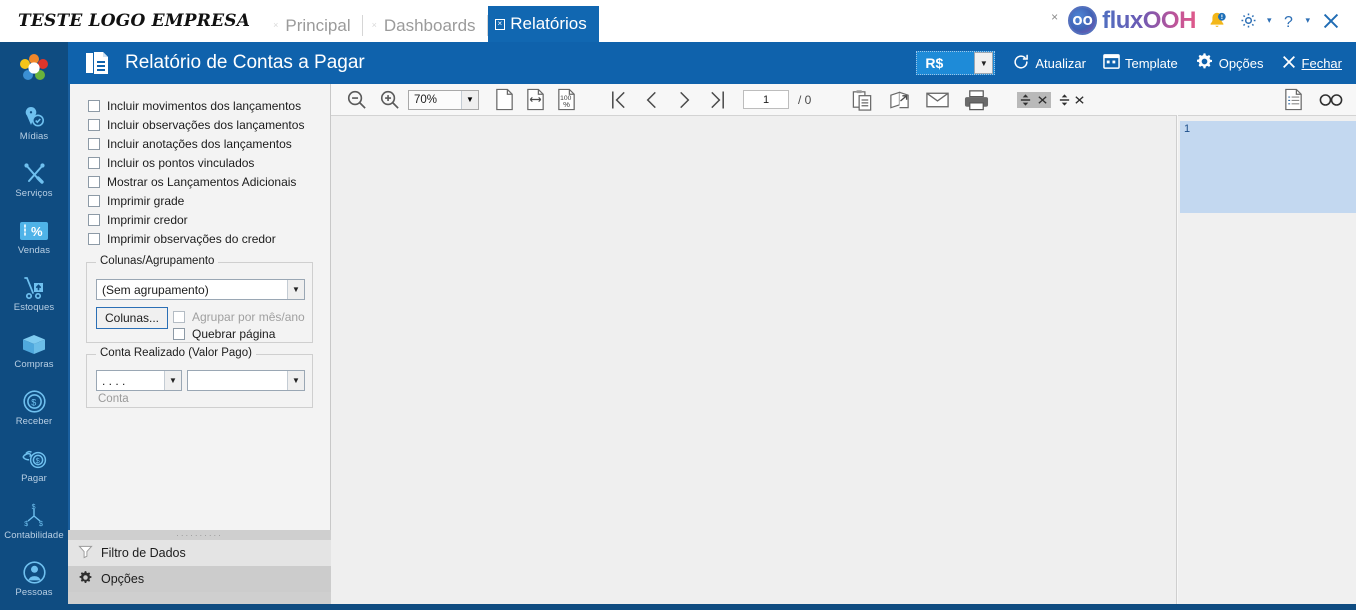 This screenshot has width=1356, height=610. I want to click on page-width-icon, so click(535, 99).